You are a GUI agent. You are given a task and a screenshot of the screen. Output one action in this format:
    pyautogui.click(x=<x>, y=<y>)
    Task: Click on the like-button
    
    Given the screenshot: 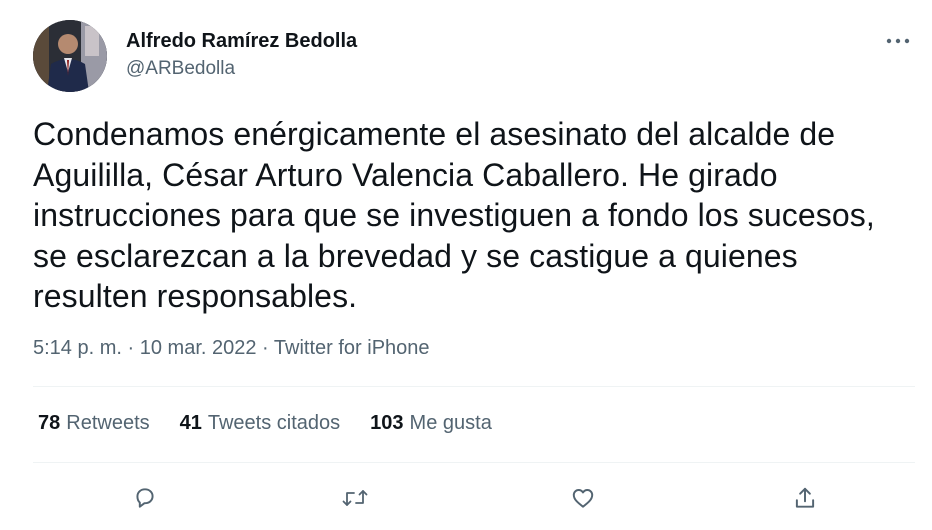 What is the action you would take?
    pyautogui.click(x=583, y=498)
    